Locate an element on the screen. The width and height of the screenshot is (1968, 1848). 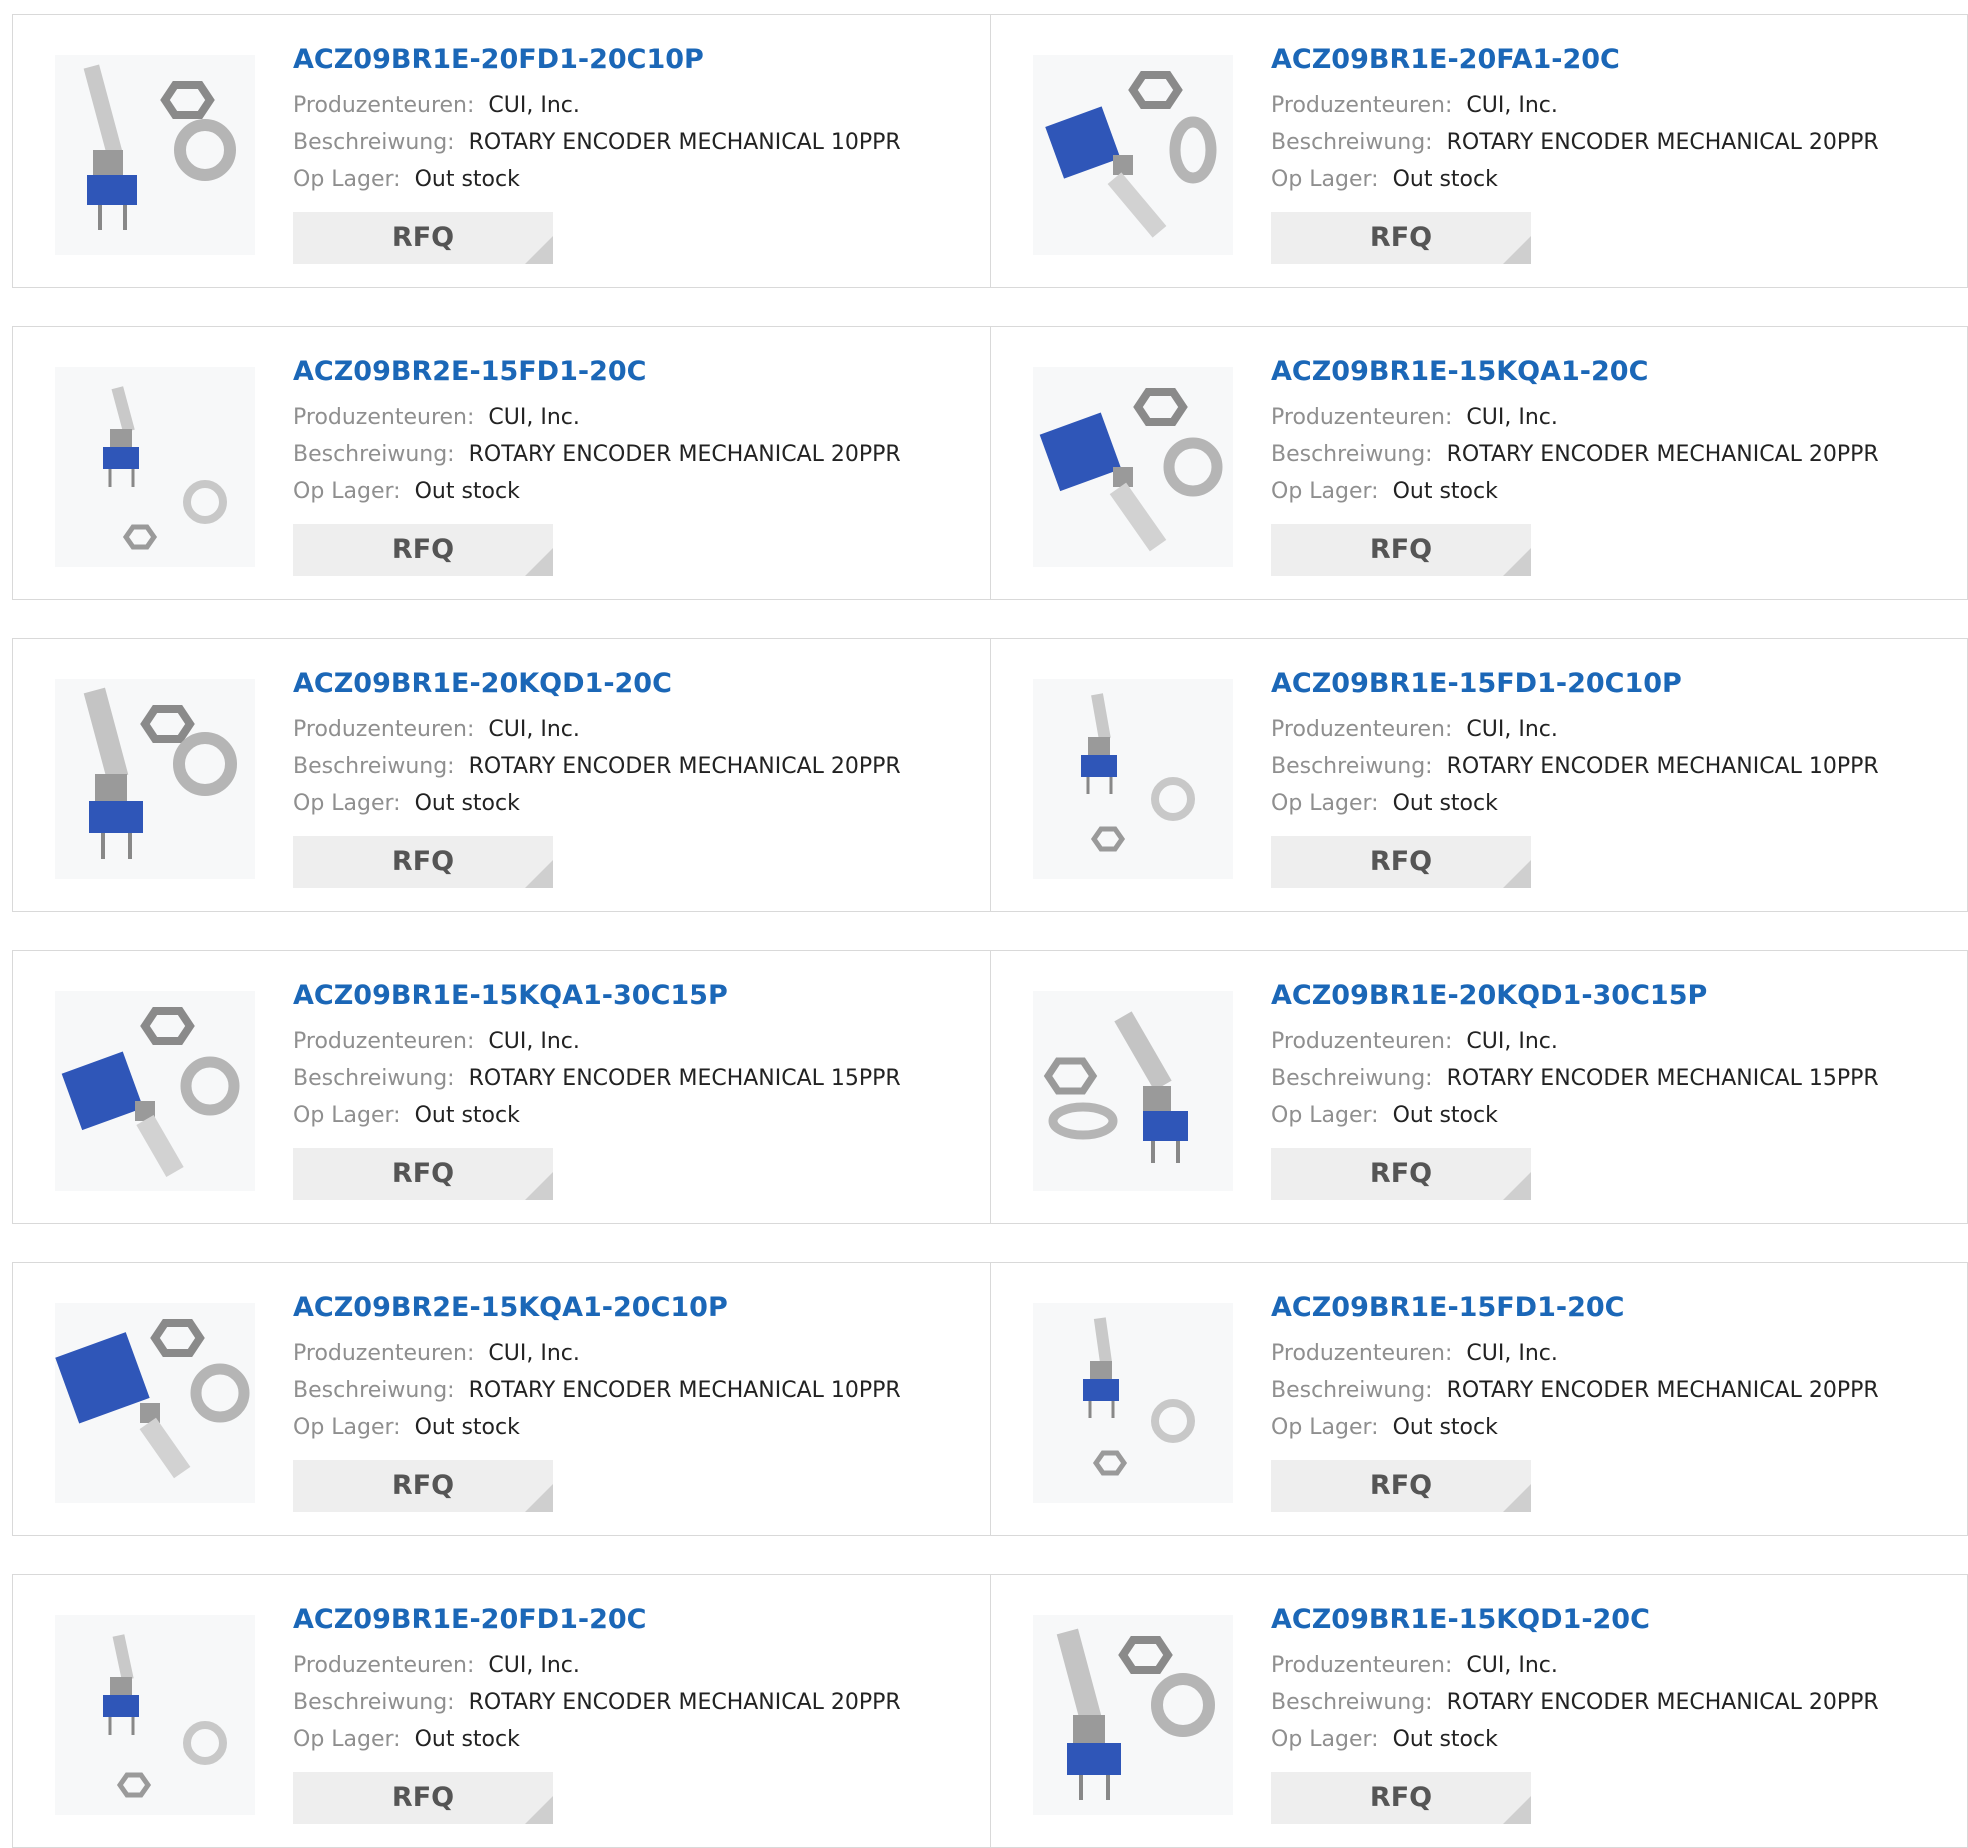
product-title-link: ACZ09BR2E-15FD1-20C is located at coordinates (469, 372).